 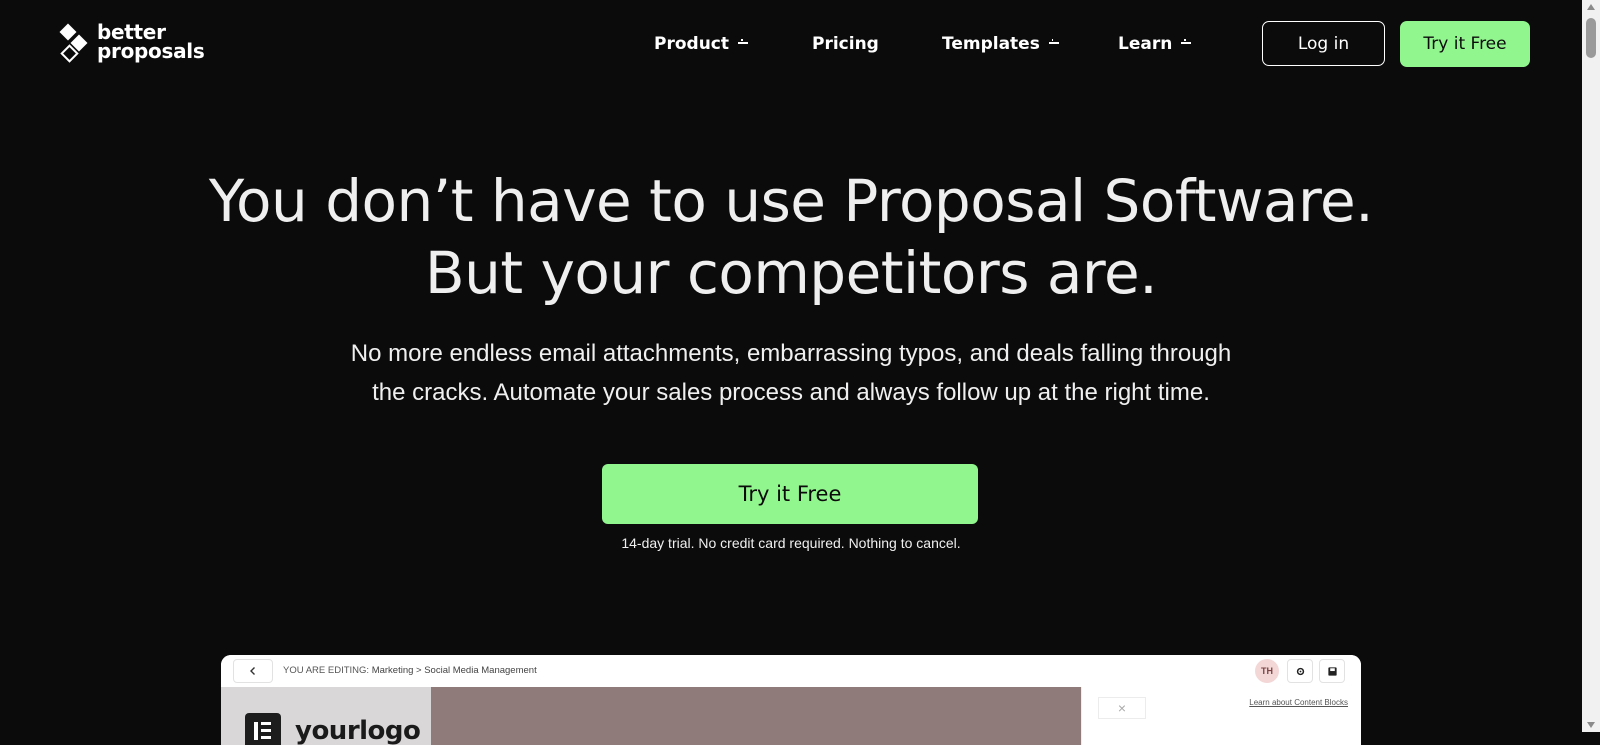 I want to click on try-free-header-button: Try it Free, so click(x=1465, y=44).